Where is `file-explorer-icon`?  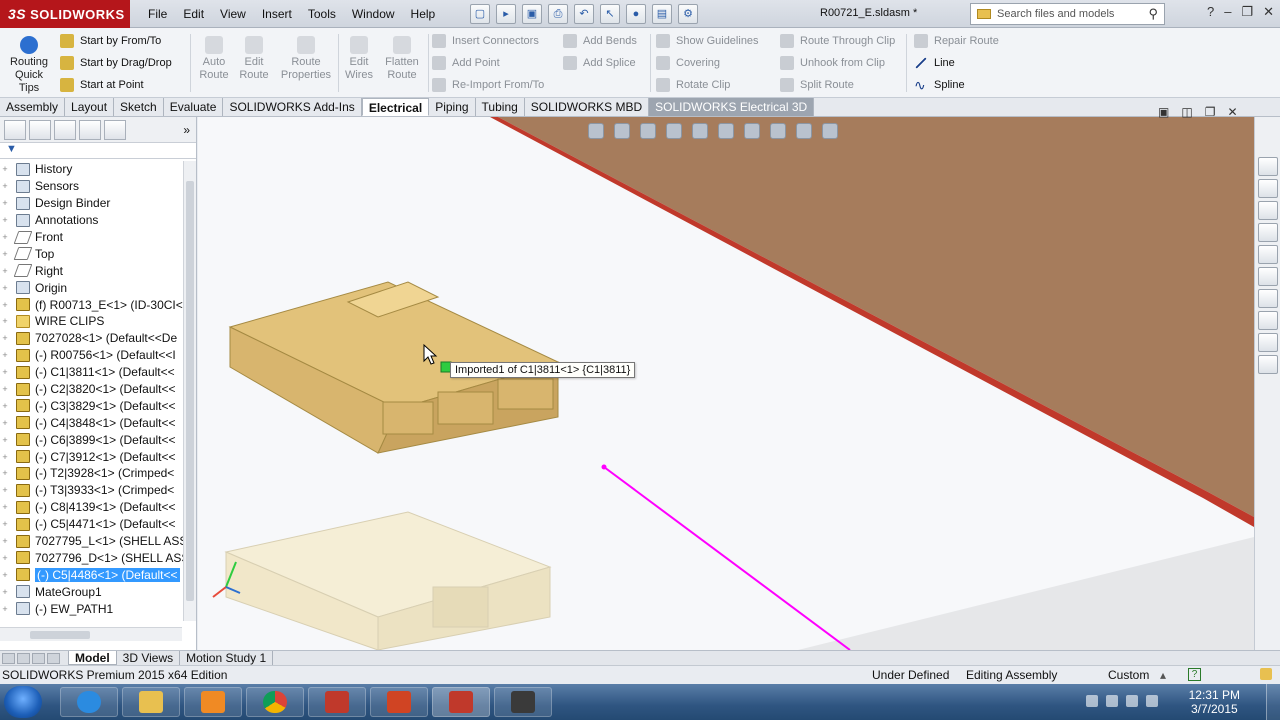 file-explorer-icon is located at coordinates (1267, 210).